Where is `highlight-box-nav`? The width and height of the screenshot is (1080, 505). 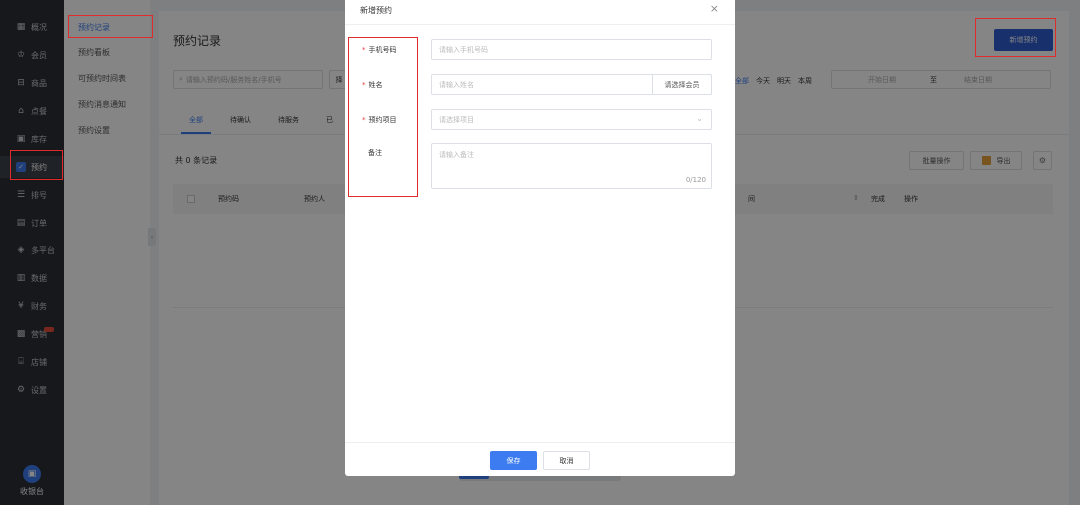 highlight-box-nav is located at coordinates (36, 165).